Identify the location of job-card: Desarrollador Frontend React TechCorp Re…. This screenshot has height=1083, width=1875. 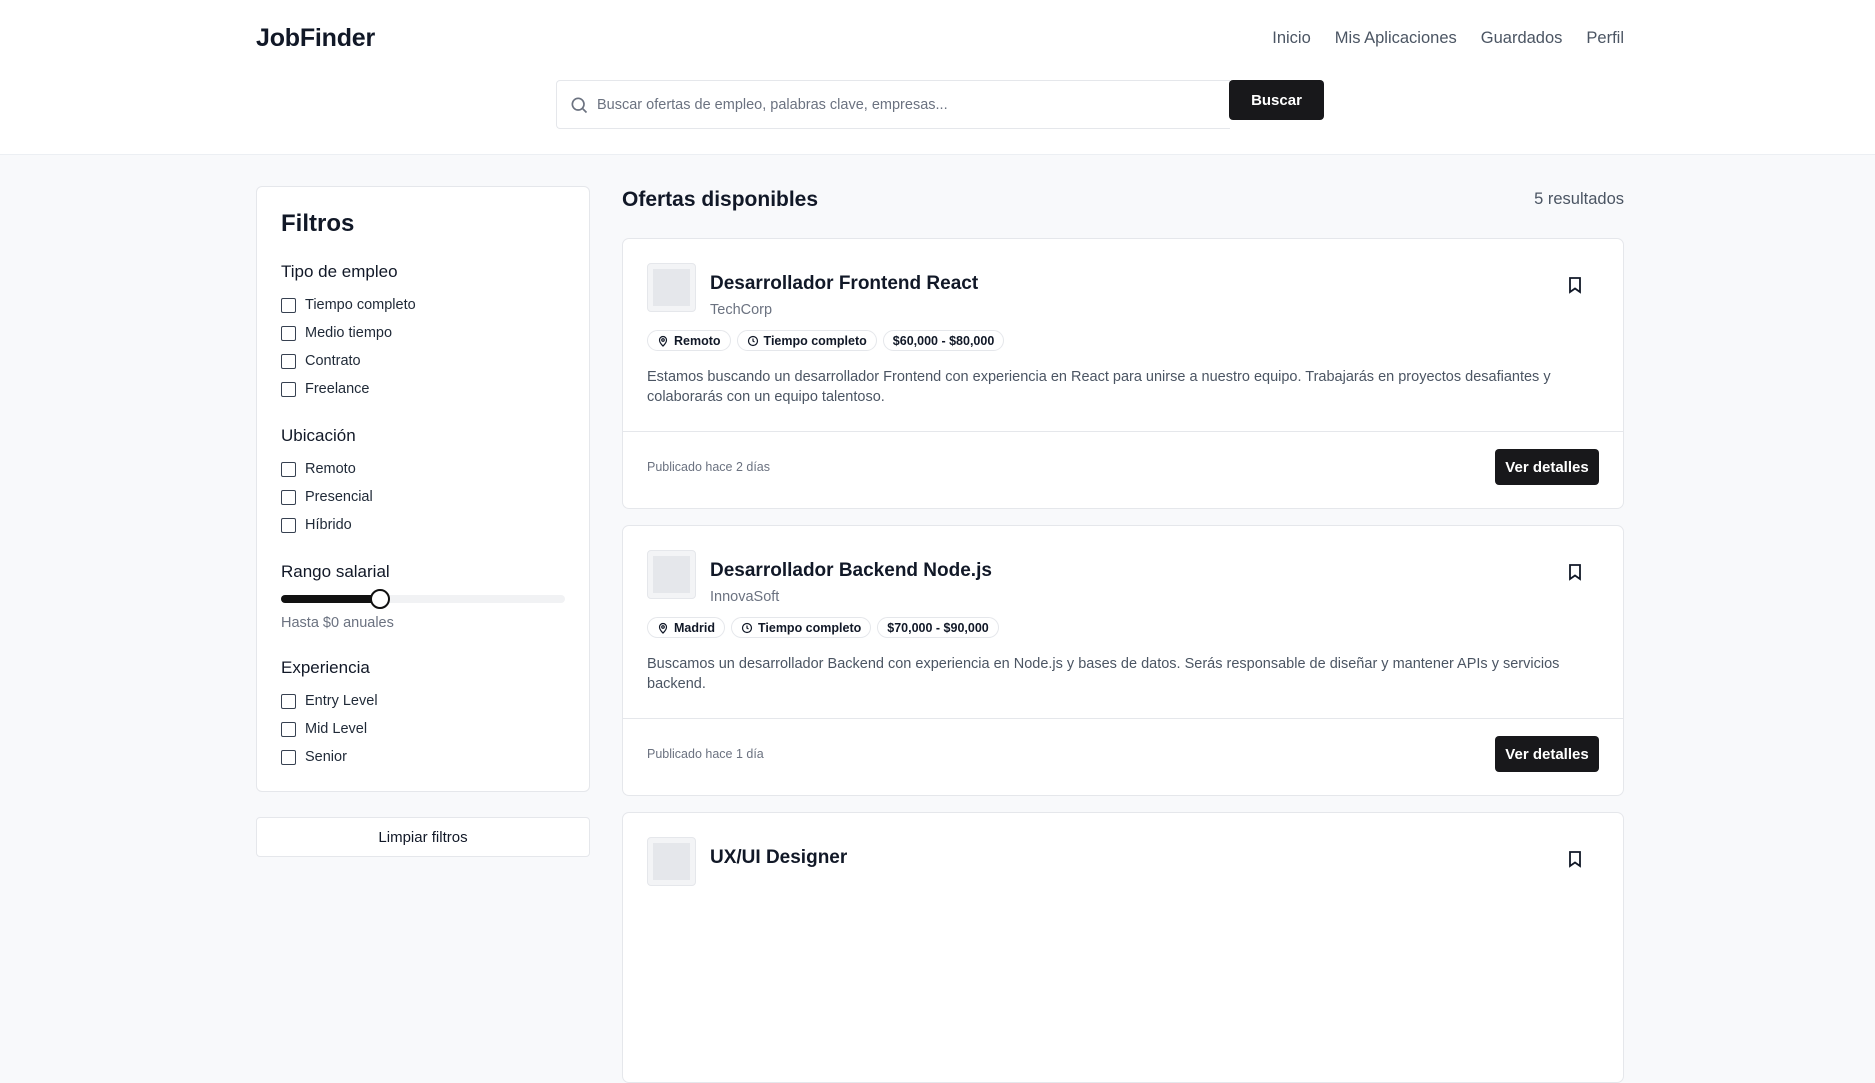
(1123, 373).